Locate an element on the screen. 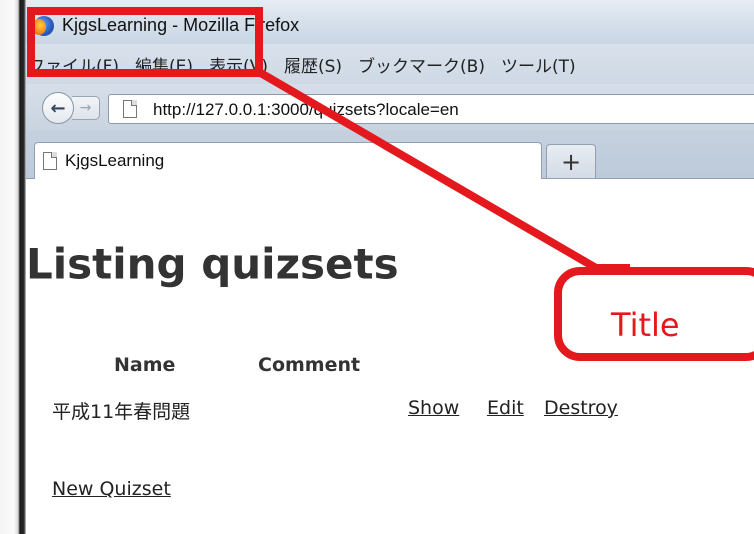 This screenshot has height=534, width=754. menu-item-history: 履歴(S) is located at coordinates (313, 64).